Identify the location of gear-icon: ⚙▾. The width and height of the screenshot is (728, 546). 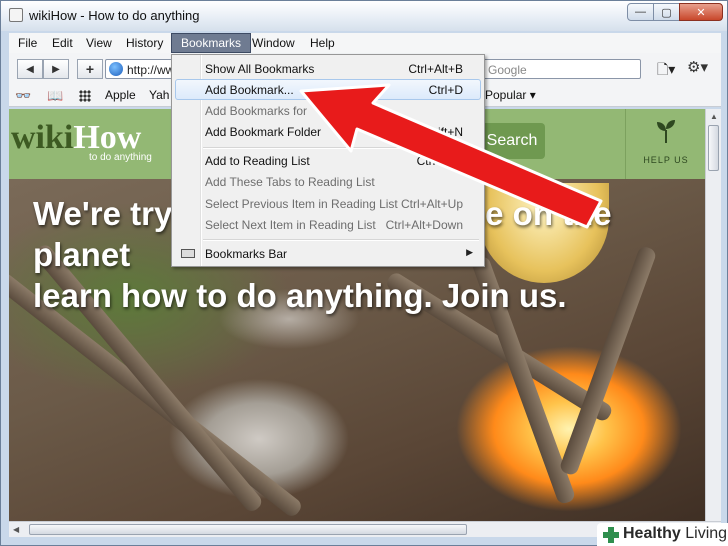
(697, 67).